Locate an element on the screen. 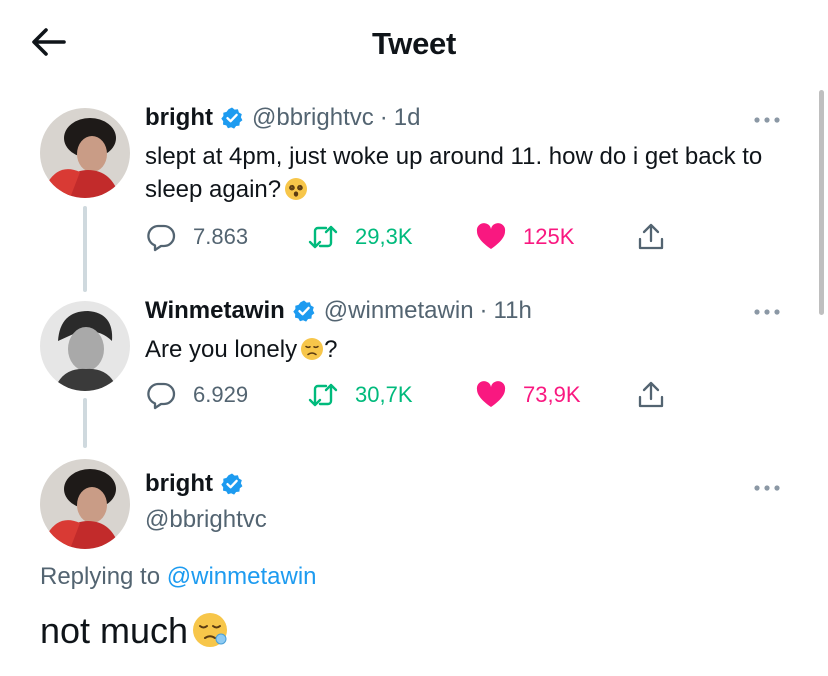 This screenshot has width=828, height=676. tweet-actions: 7.863 29,3K 125K is located at coordinates (425, 237).